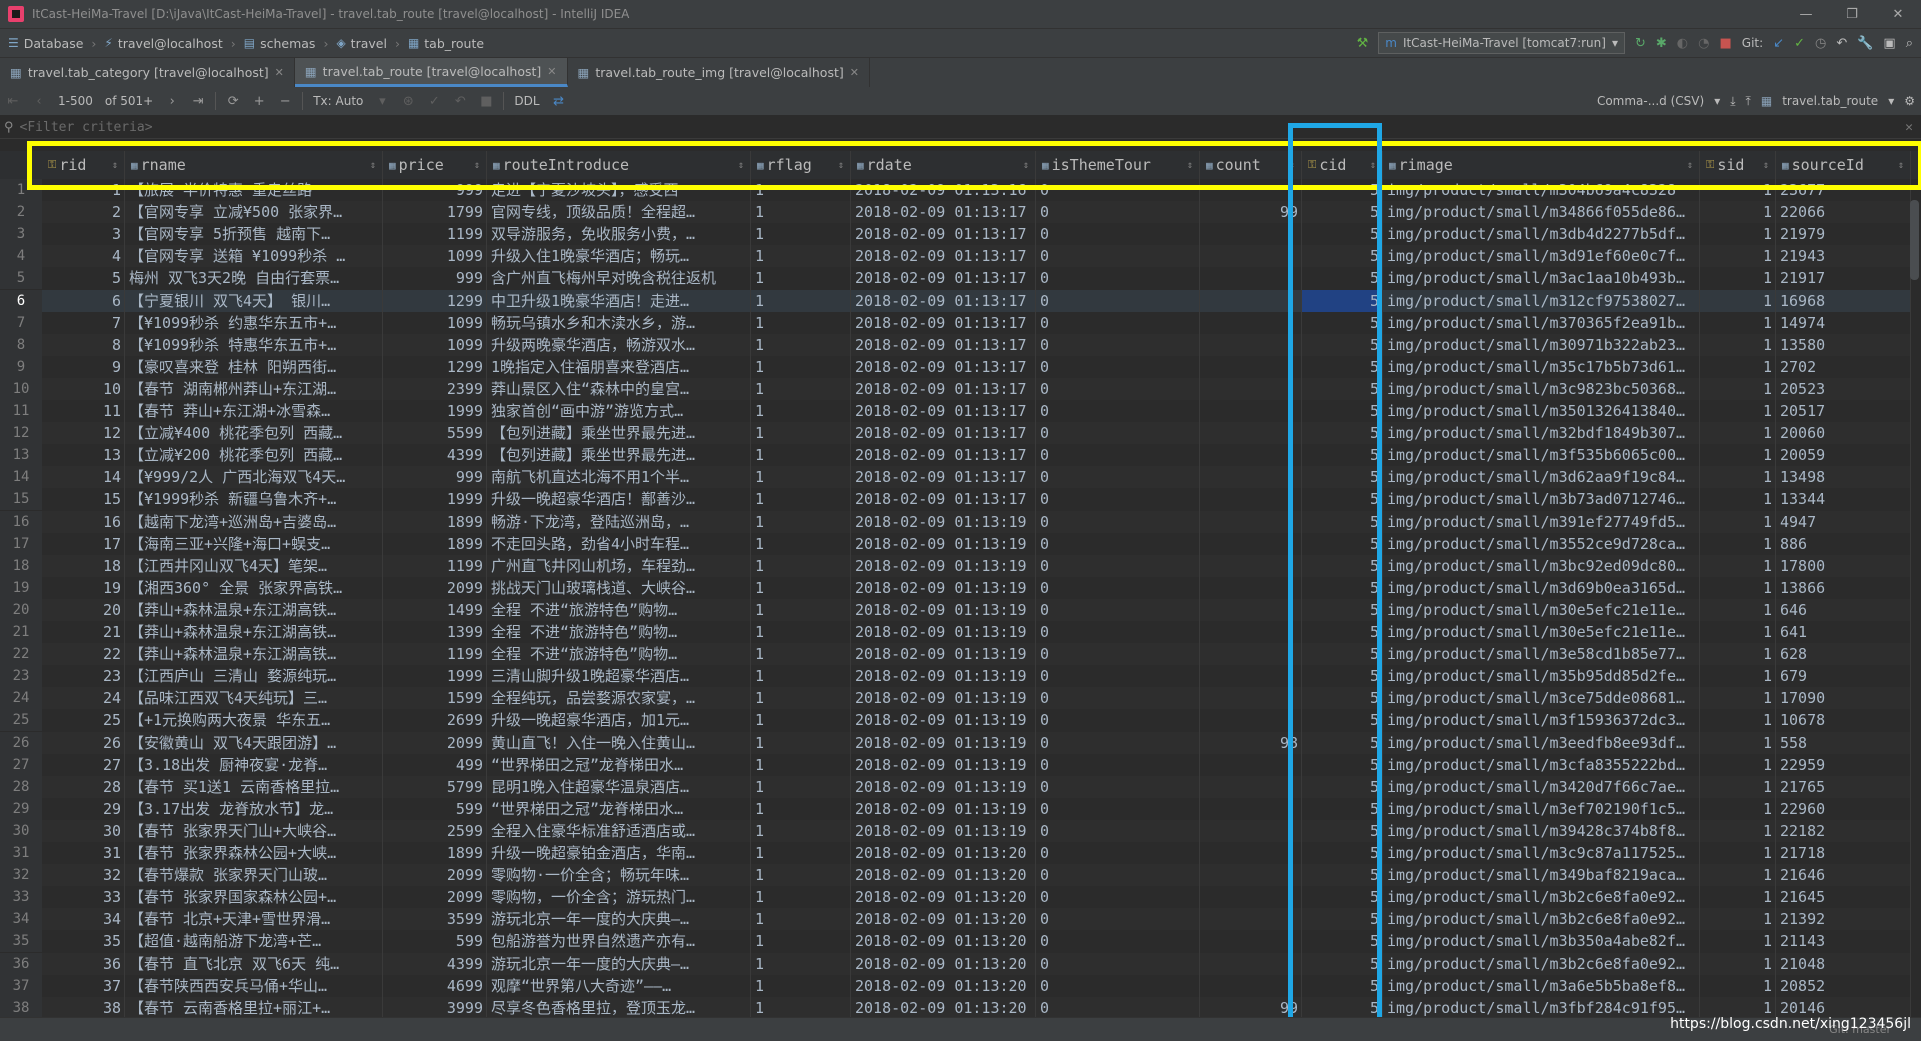  What do you see at coordinates (1799, 43) in the screenshot?
I see `git-commit-icon: ✓` at bounding box center [1799, 43].